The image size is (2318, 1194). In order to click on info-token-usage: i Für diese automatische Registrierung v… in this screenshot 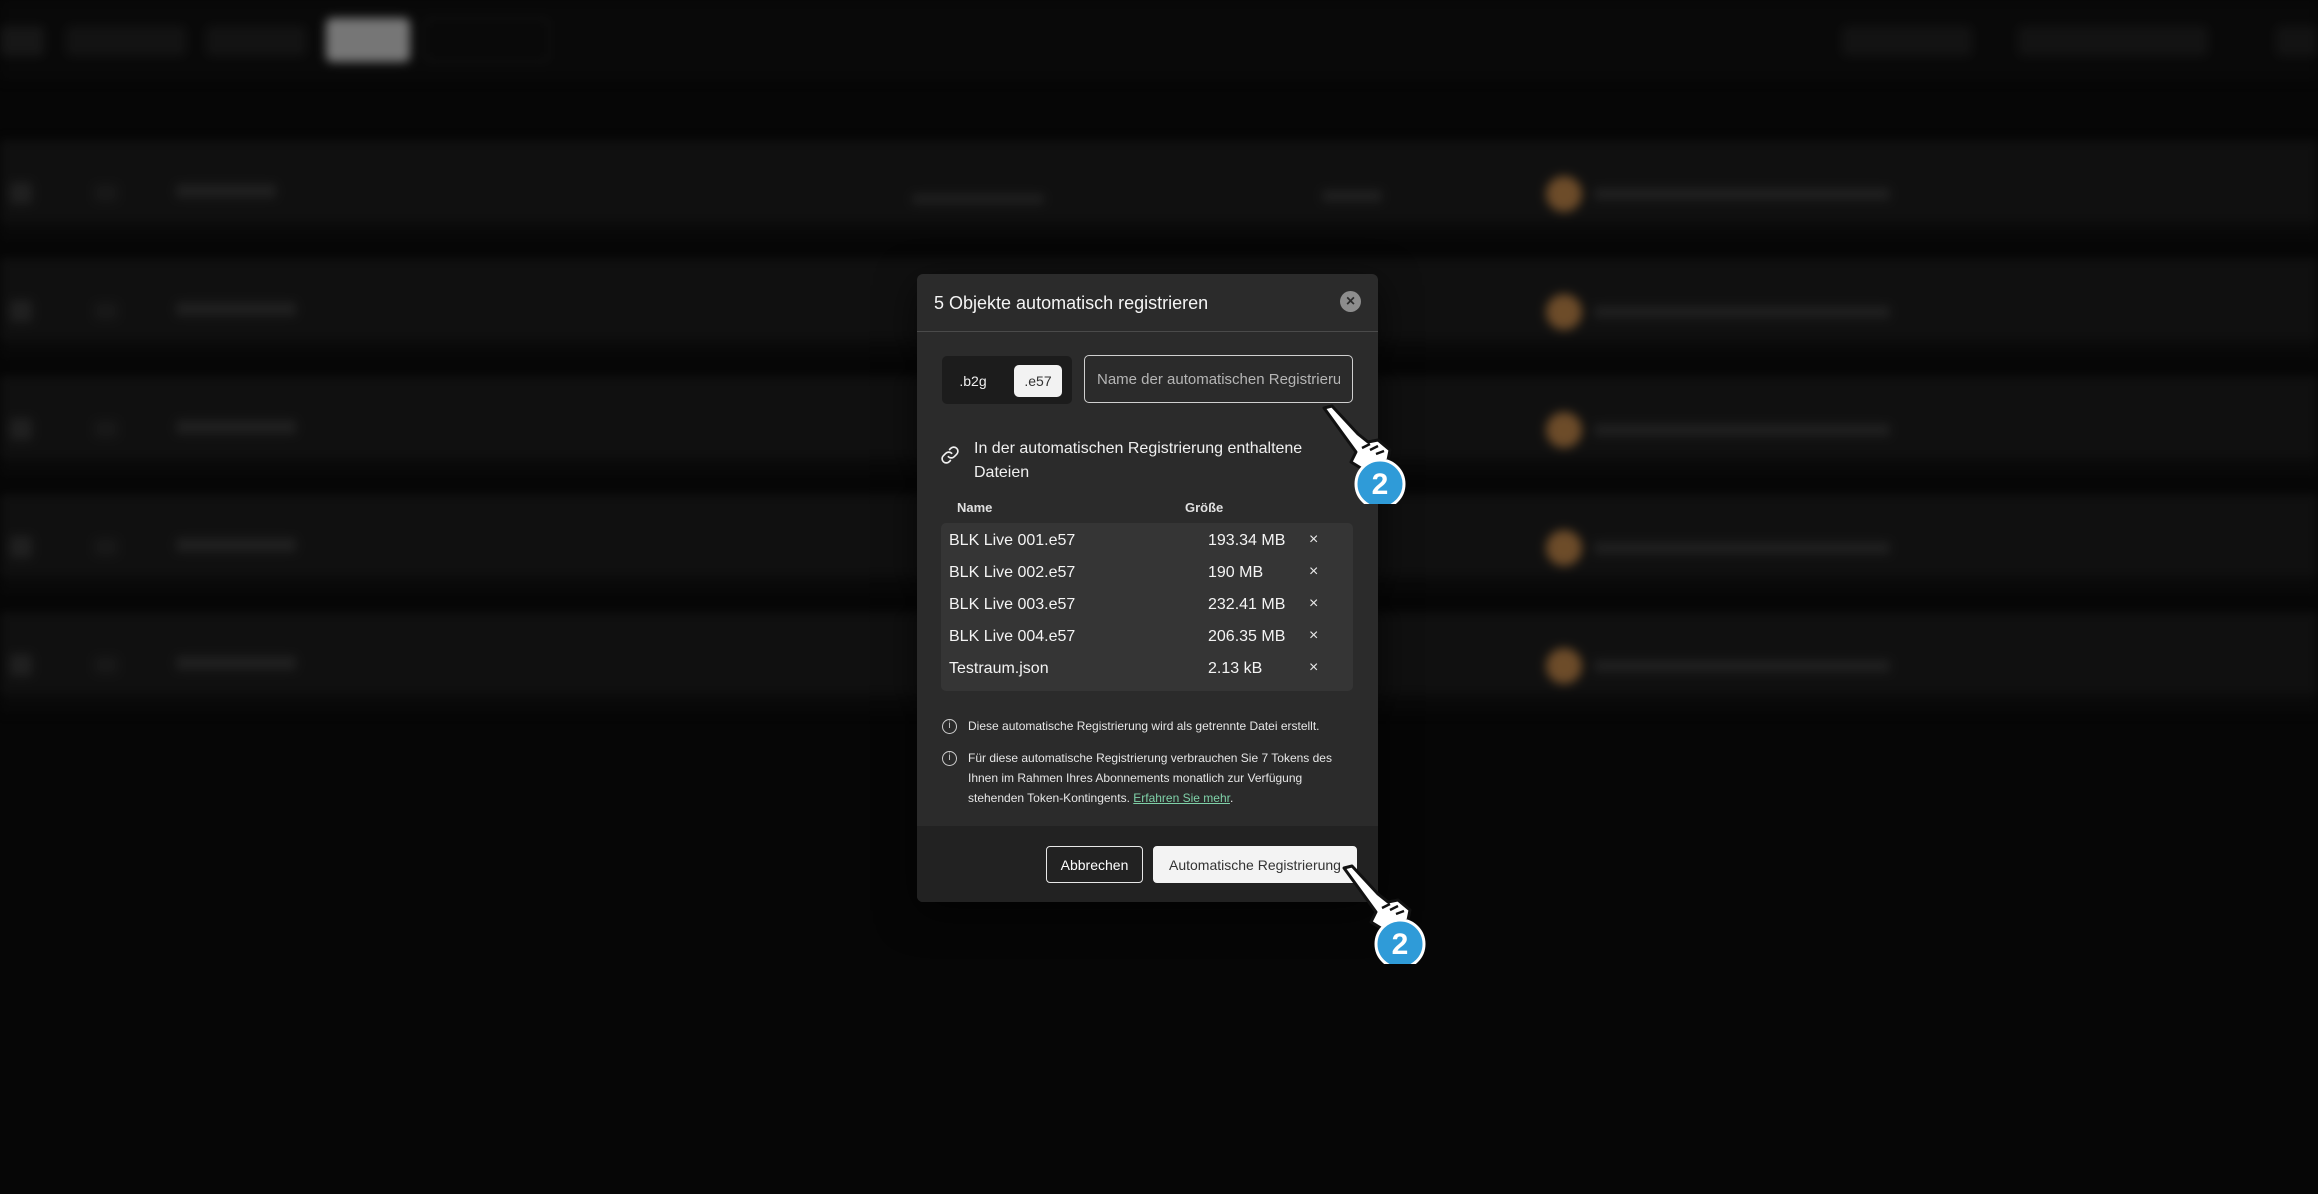, I will do `click(1142, 778)`.